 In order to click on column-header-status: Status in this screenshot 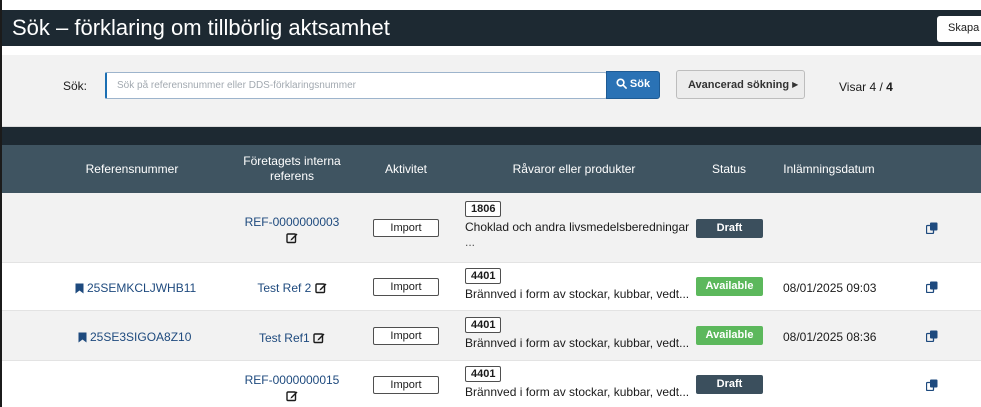, I will do `click(729, 169)`.